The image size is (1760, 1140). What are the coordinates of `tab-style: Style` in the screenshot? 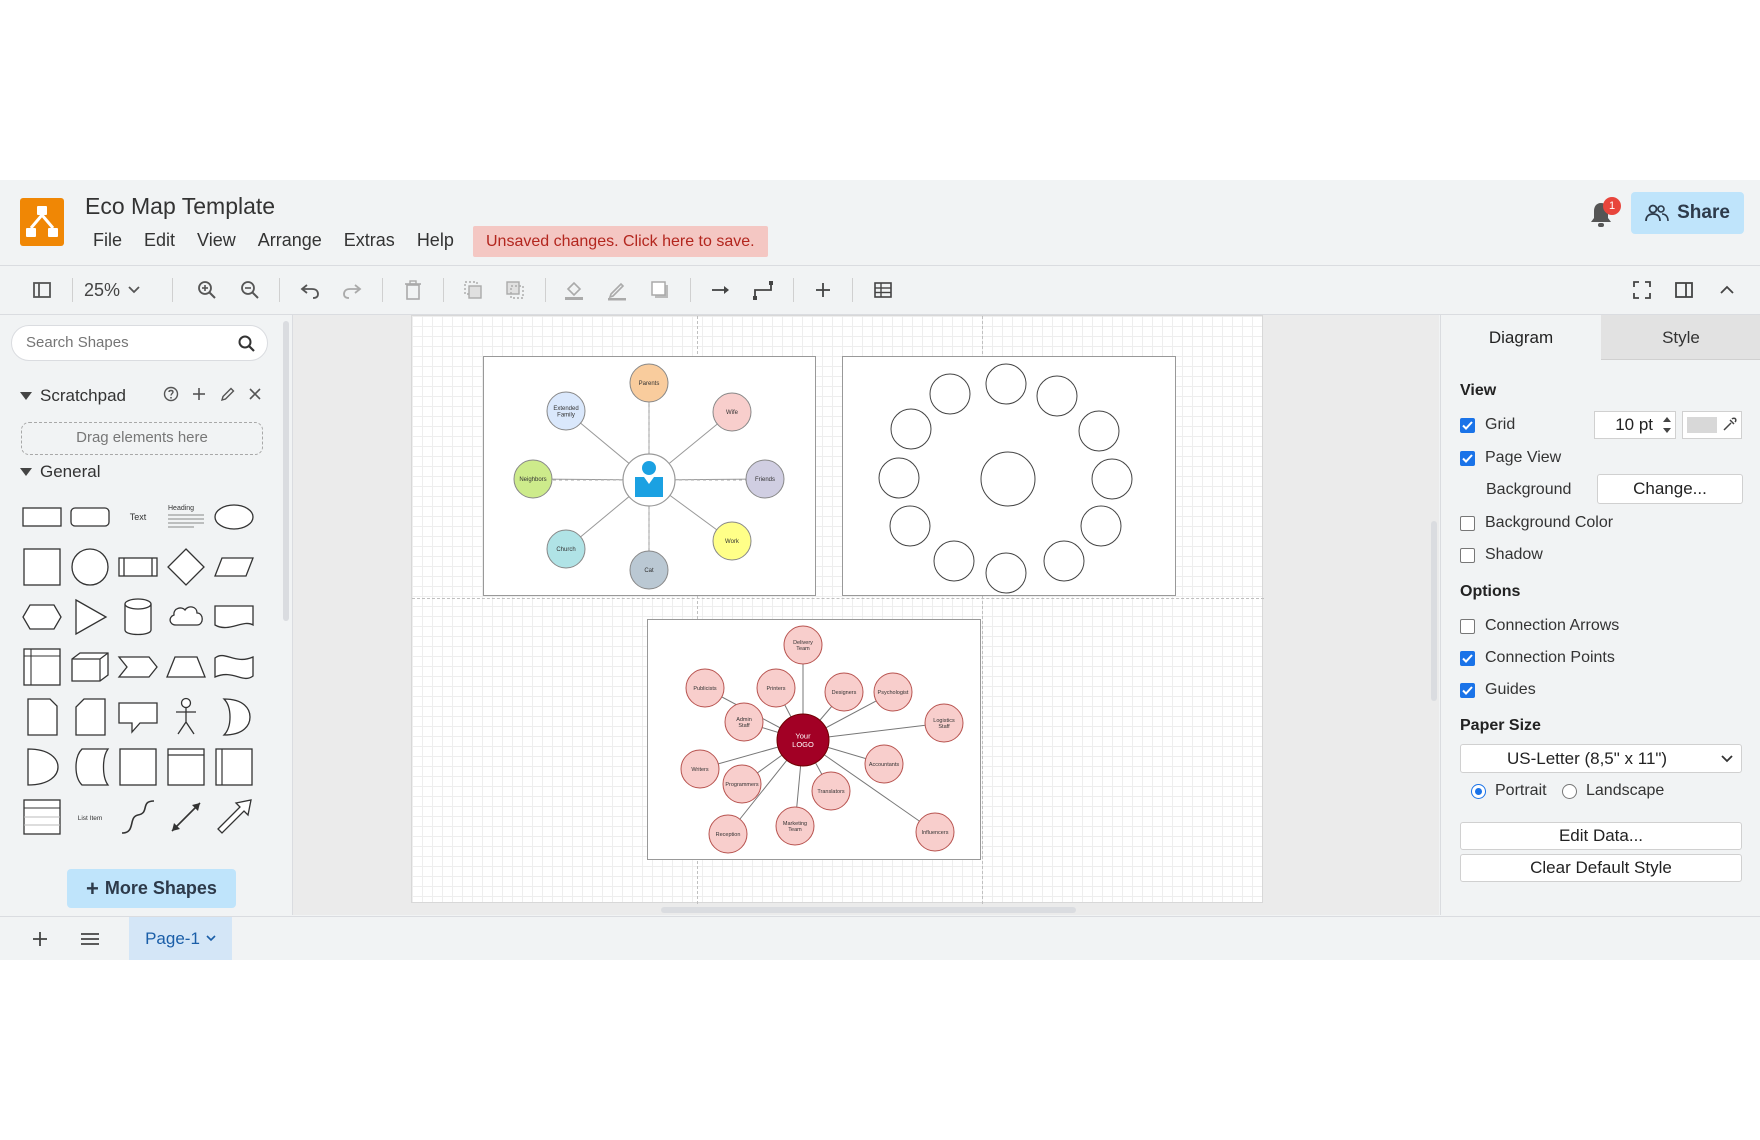 It's located at (1680, 337).